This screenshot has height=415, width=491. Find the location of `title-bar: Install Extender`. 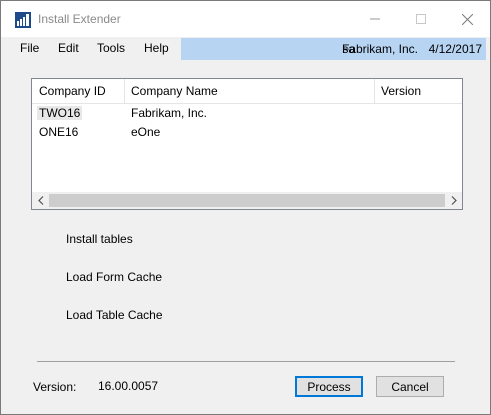

title-bar: Install Extender is located at coordinates (245, 19).